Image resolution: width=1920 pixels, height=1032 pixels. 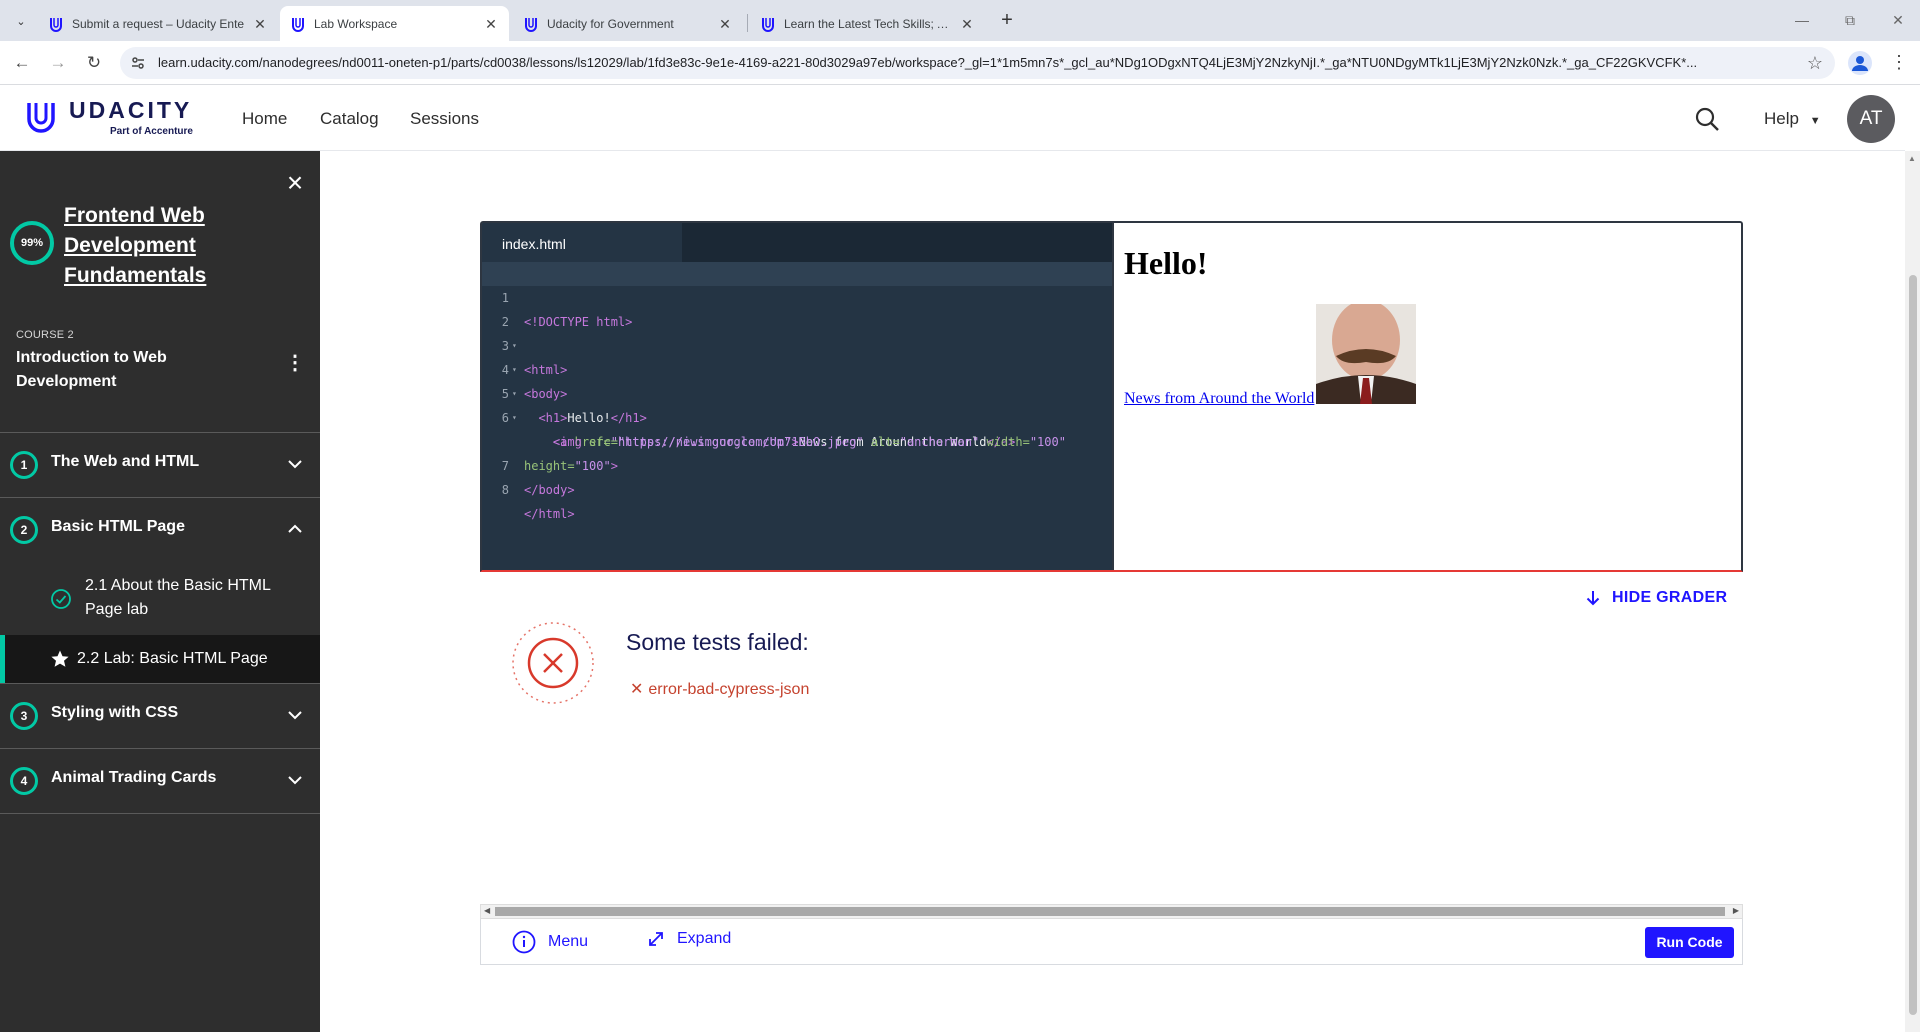 I want to click on lesson-item-2: 2 Basic HTML Page, so click(x=160, y=530).